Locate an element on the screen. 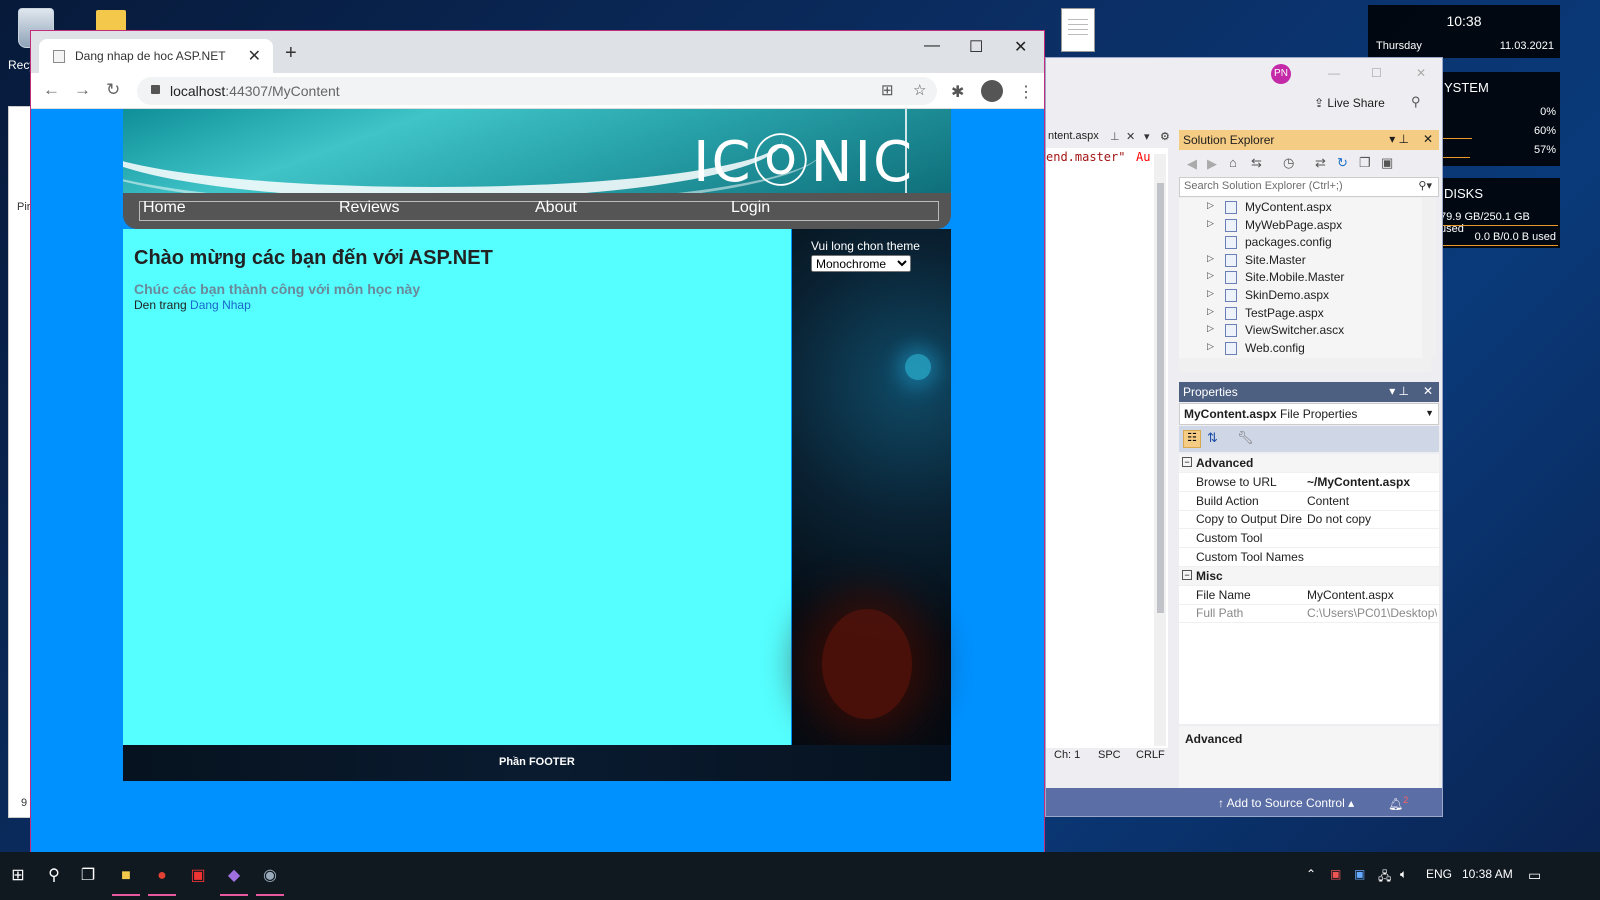  theme-select: Monochrome is located at coordinates (861, 263).